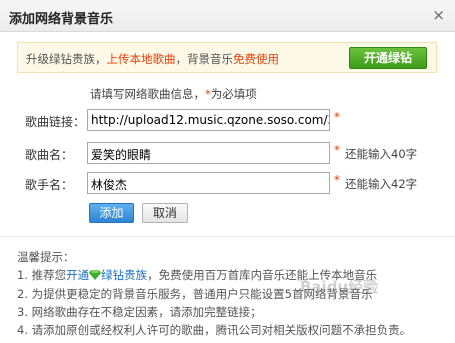 The image size is (455, 343). What do you see at coordinates (124, 275) in the screenshot?
I see `tip1-green-diamond-link: 绿钻贵族` at bounding box center [124, 275].